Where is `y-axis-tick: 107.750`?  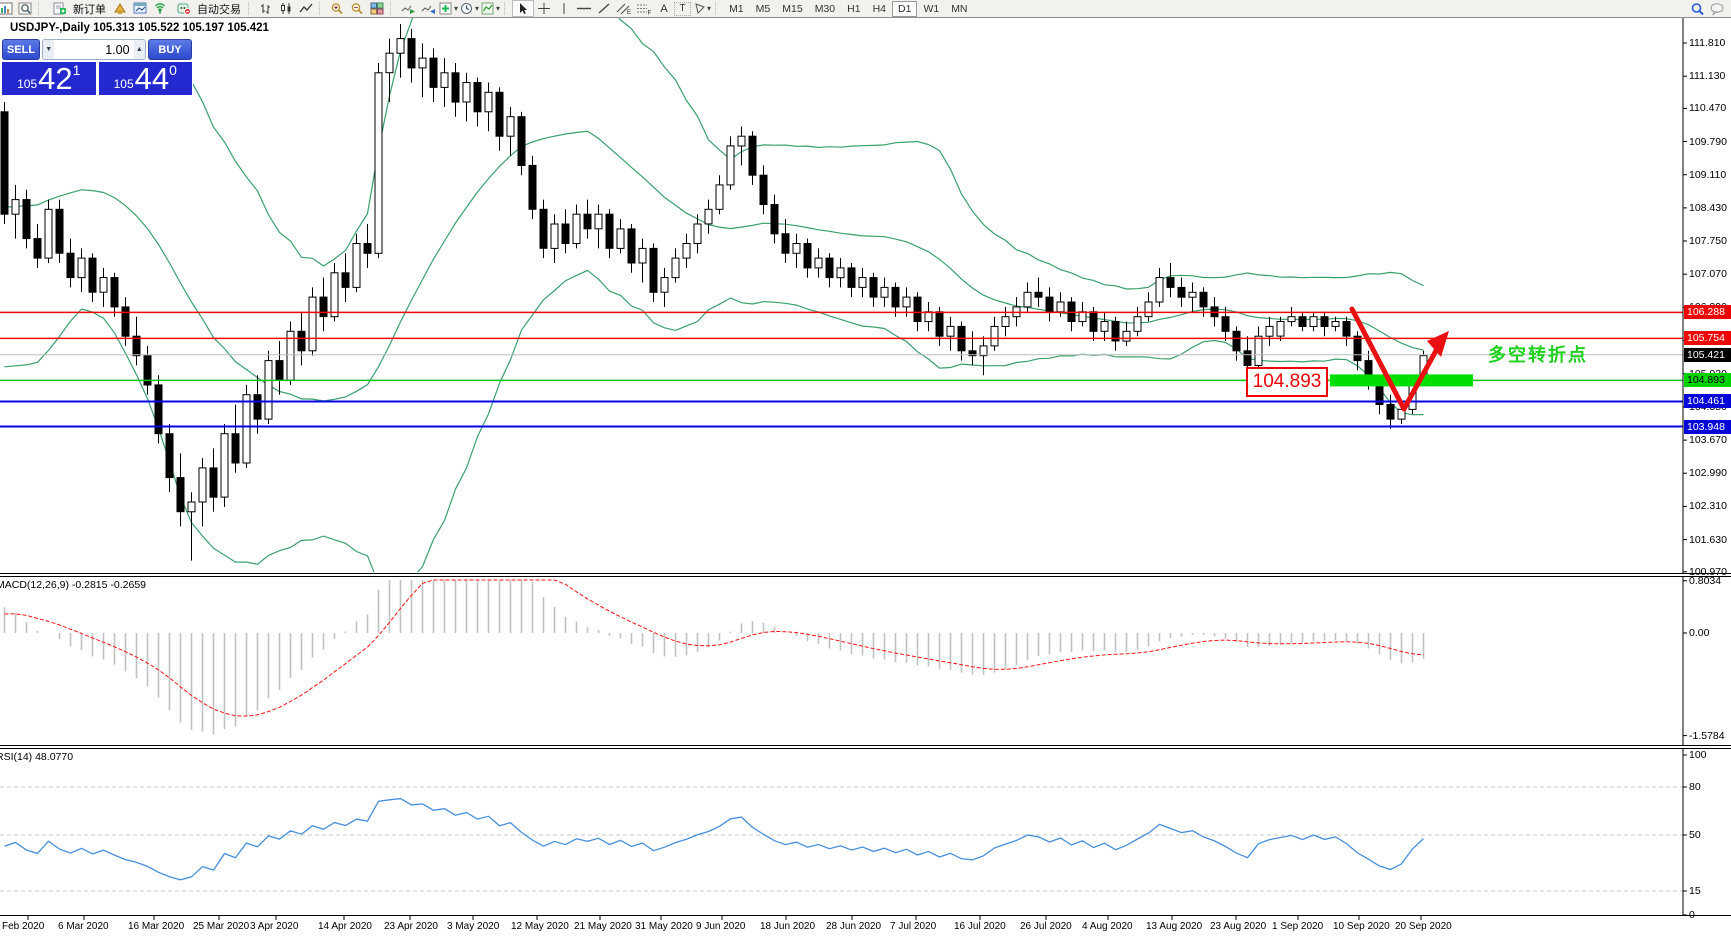 y-axis-tick: 107.750 is located at coordinates (1708, 241).